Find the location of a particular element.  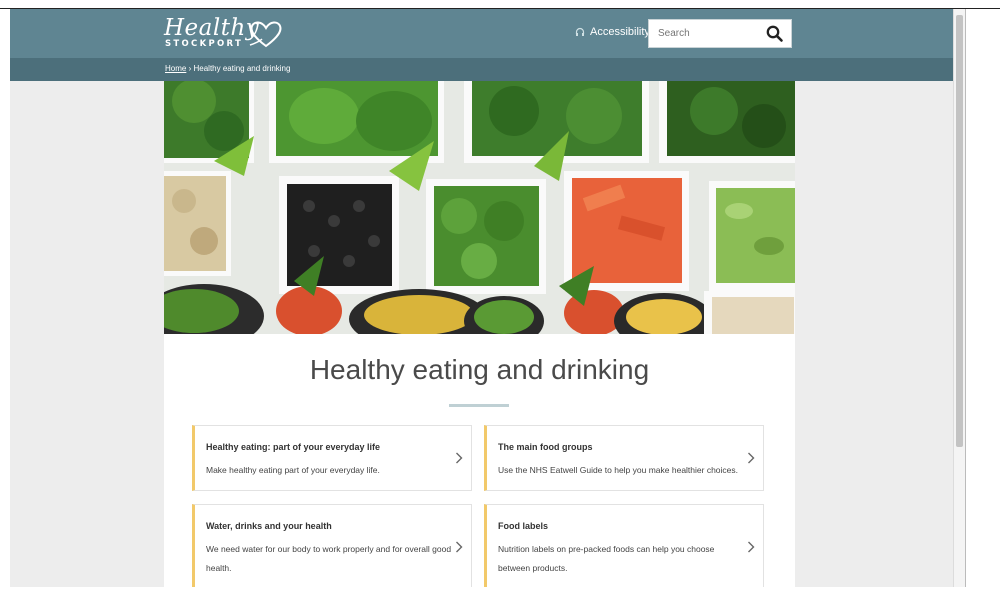

accessibility-label: Accessibility is located at coordinates (620, 32).